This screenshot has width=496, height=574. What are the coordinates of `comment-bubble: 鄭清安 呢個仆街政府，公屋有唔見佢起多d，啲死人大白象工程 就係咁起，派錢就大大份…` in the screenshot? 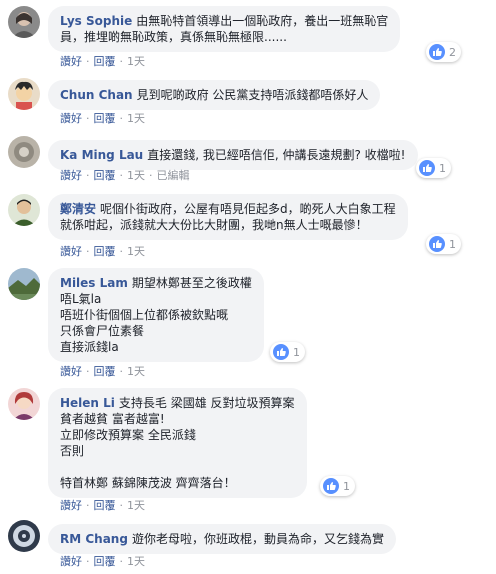 It's located at (228, 217).